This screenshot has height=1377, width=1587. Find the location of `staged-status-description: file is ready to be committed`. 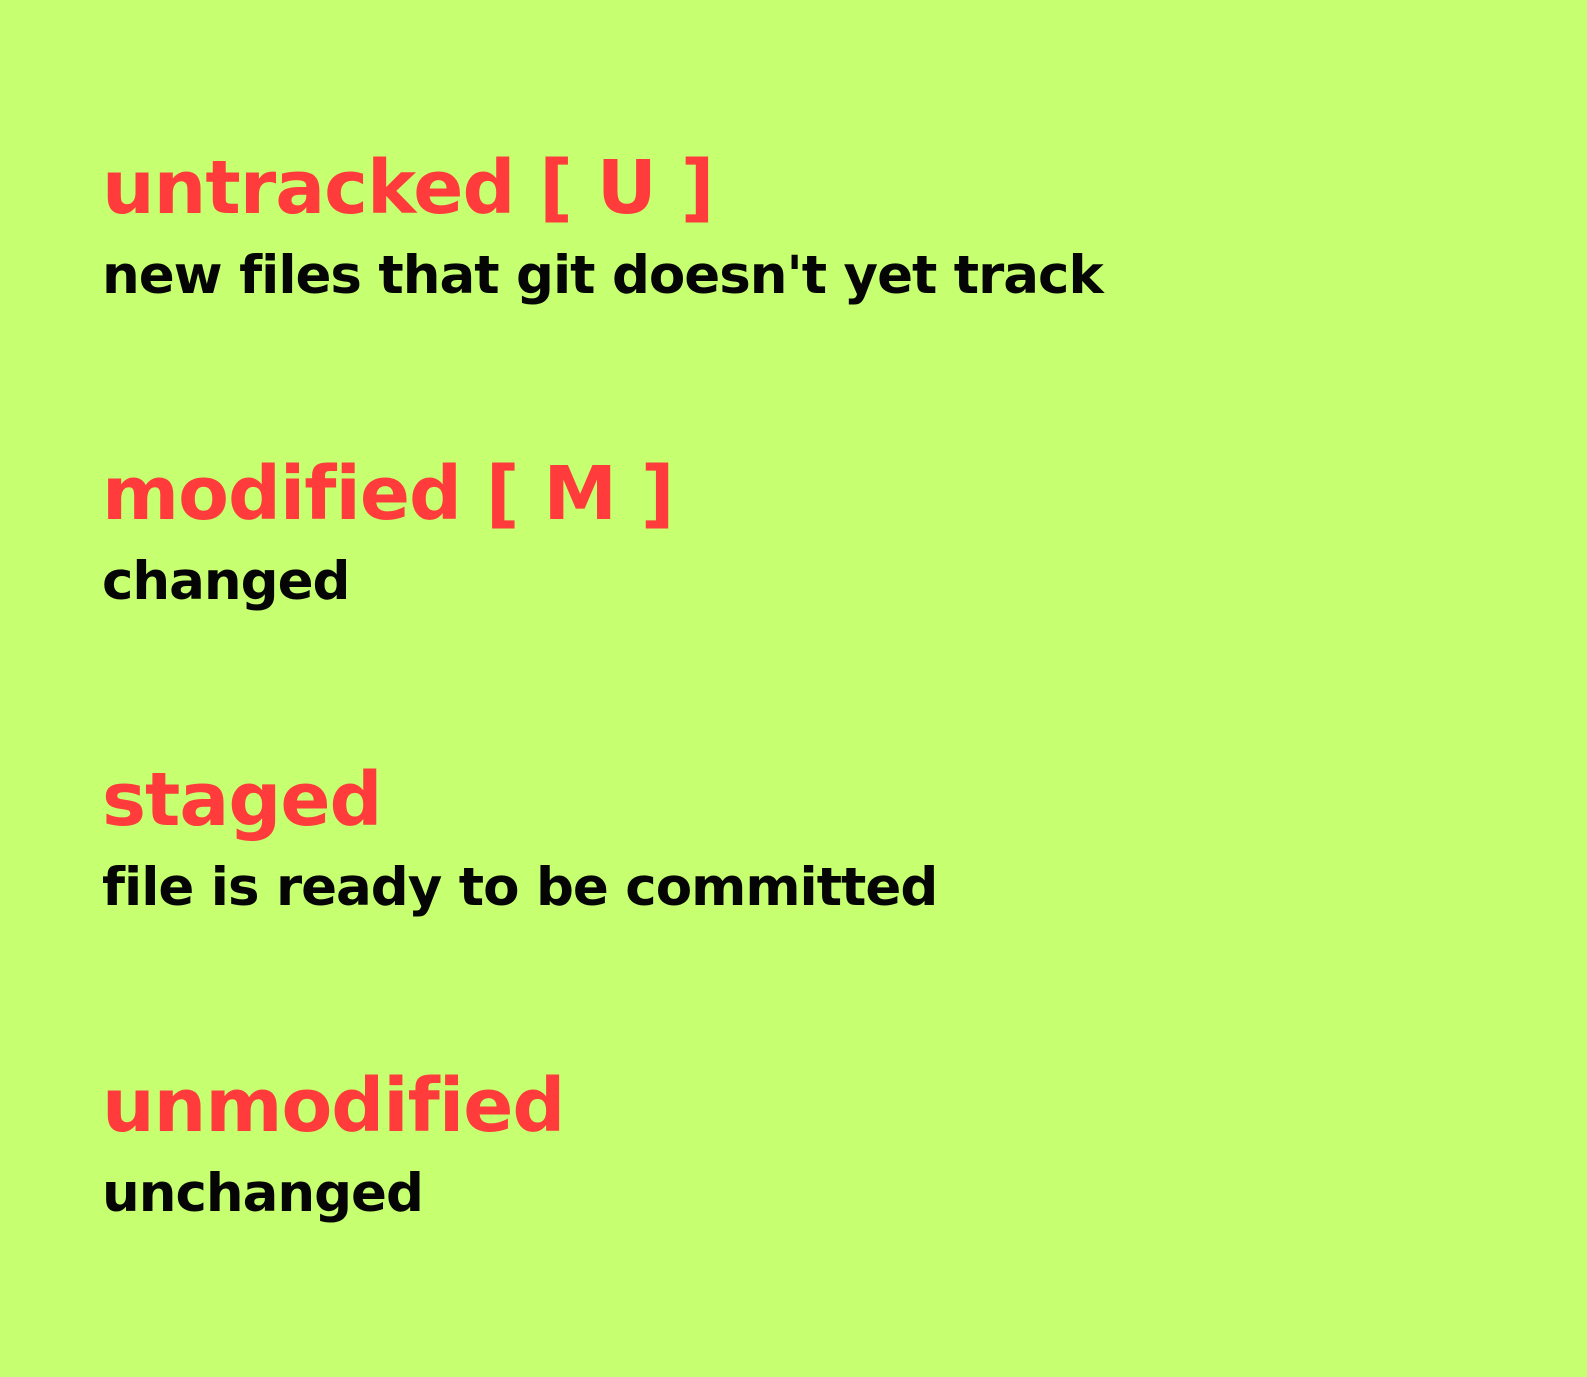

staged-status-description: file is ready to be committed is located at coordinates (520, 887).